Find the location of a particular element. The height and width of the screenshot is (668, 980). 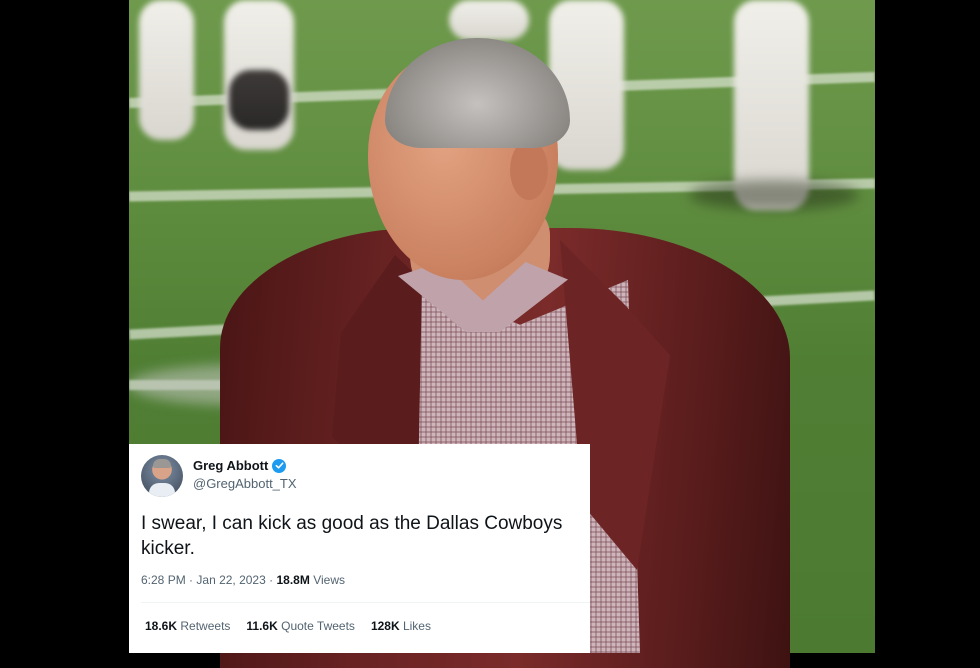

views-label: Views is located at coordinates (329, 580).